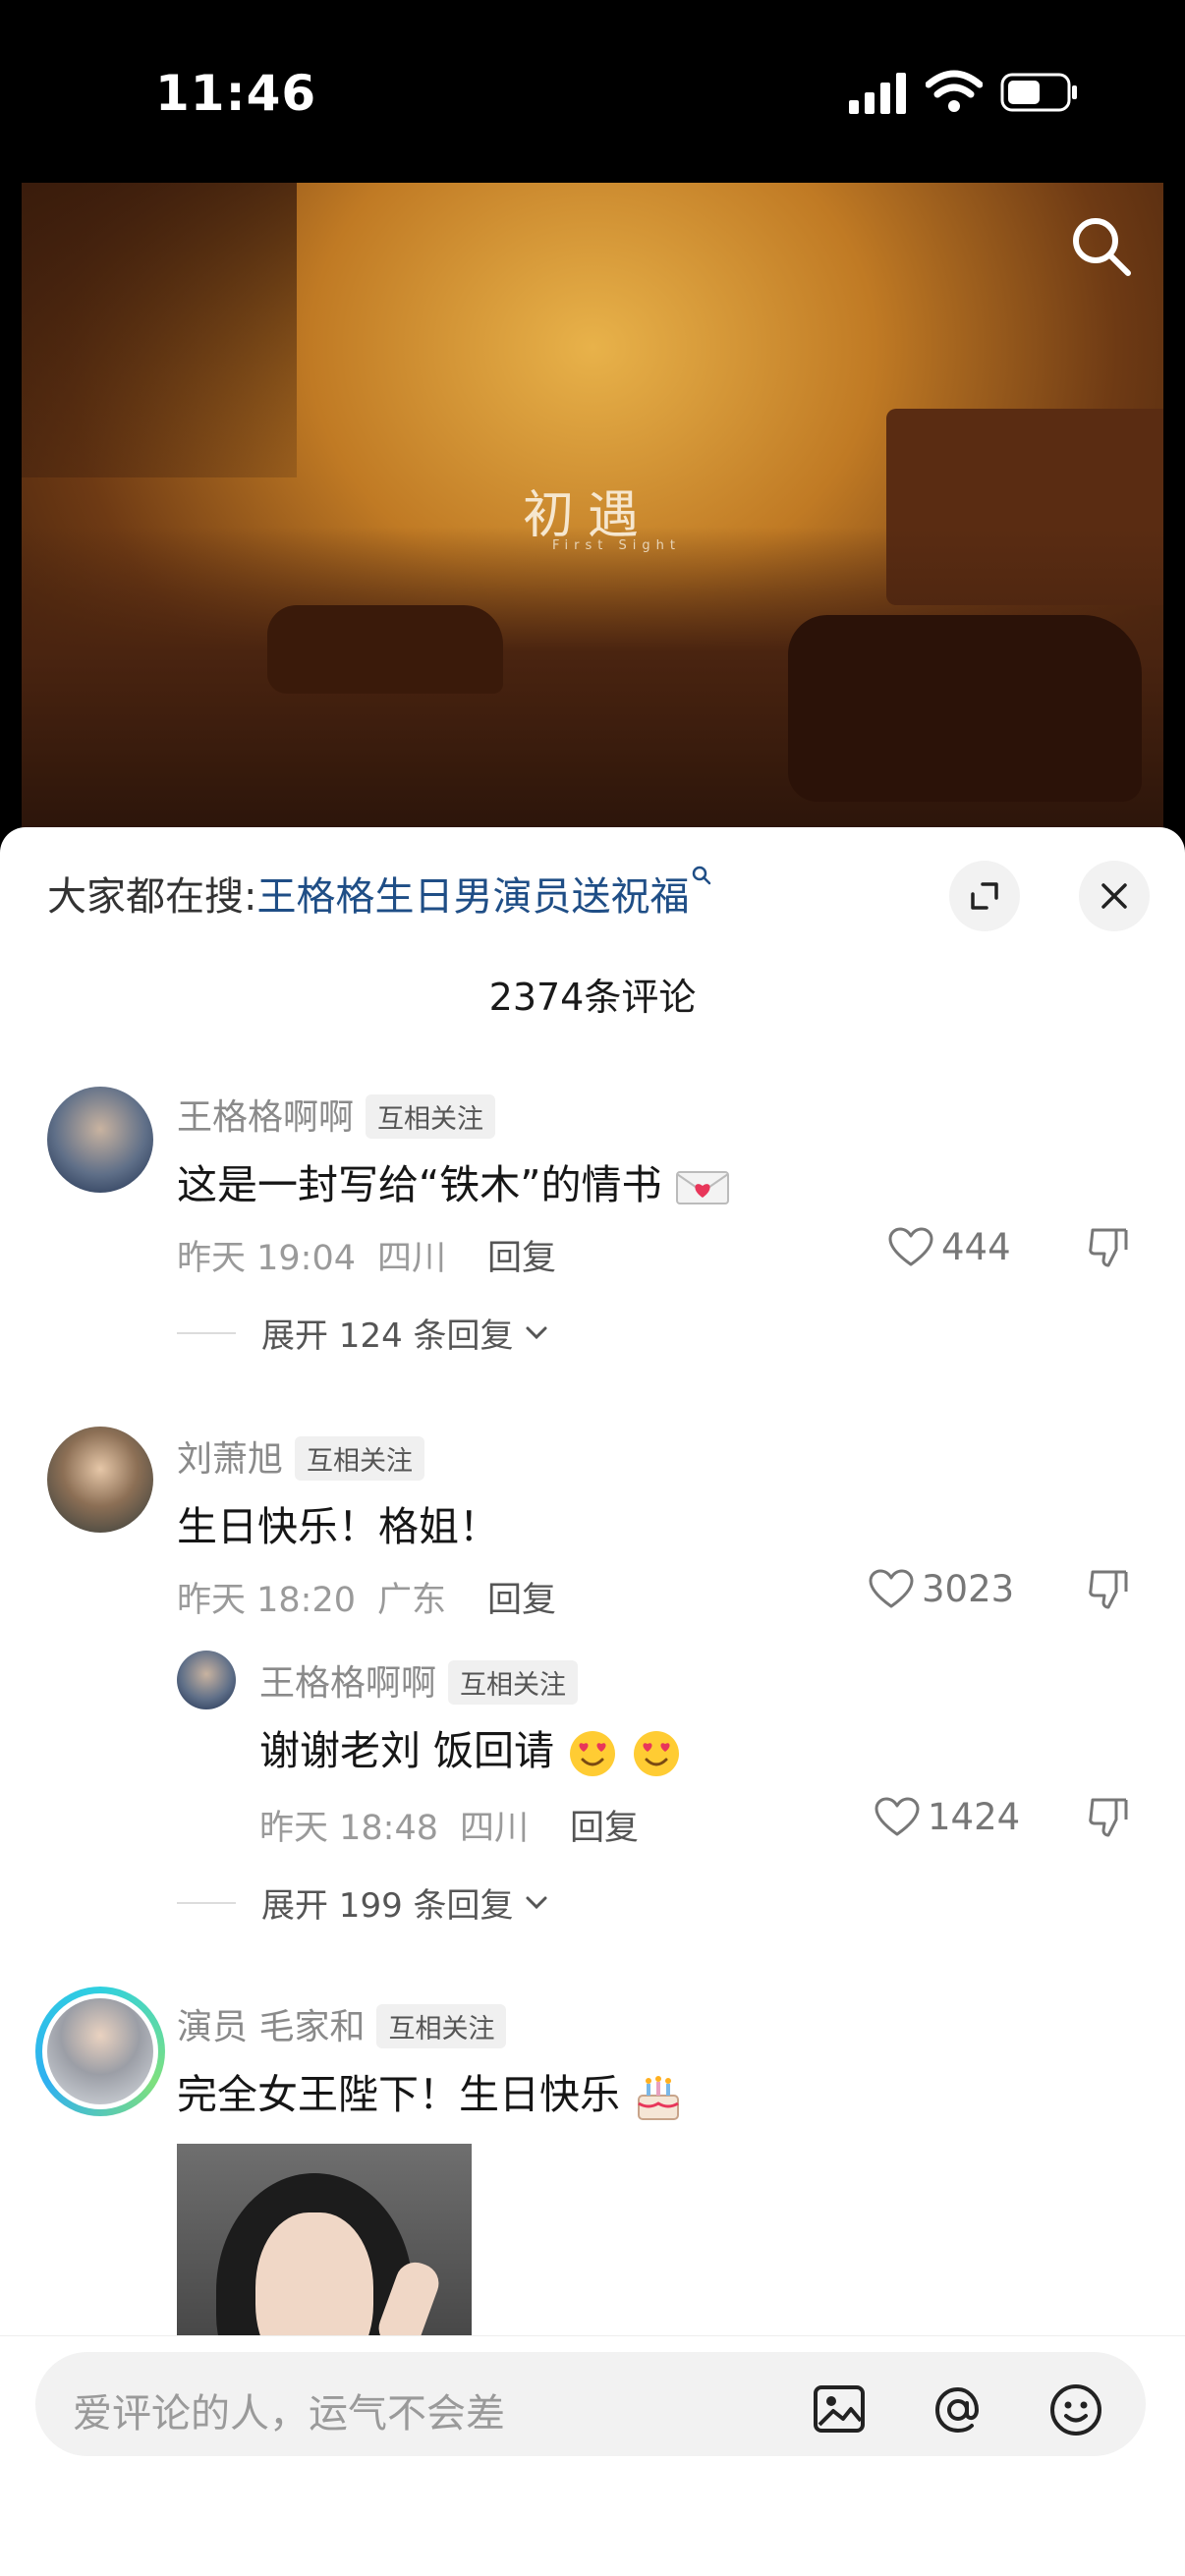  I want to click on expand-replies: 展开 199 条回复, so click(364, 1902).